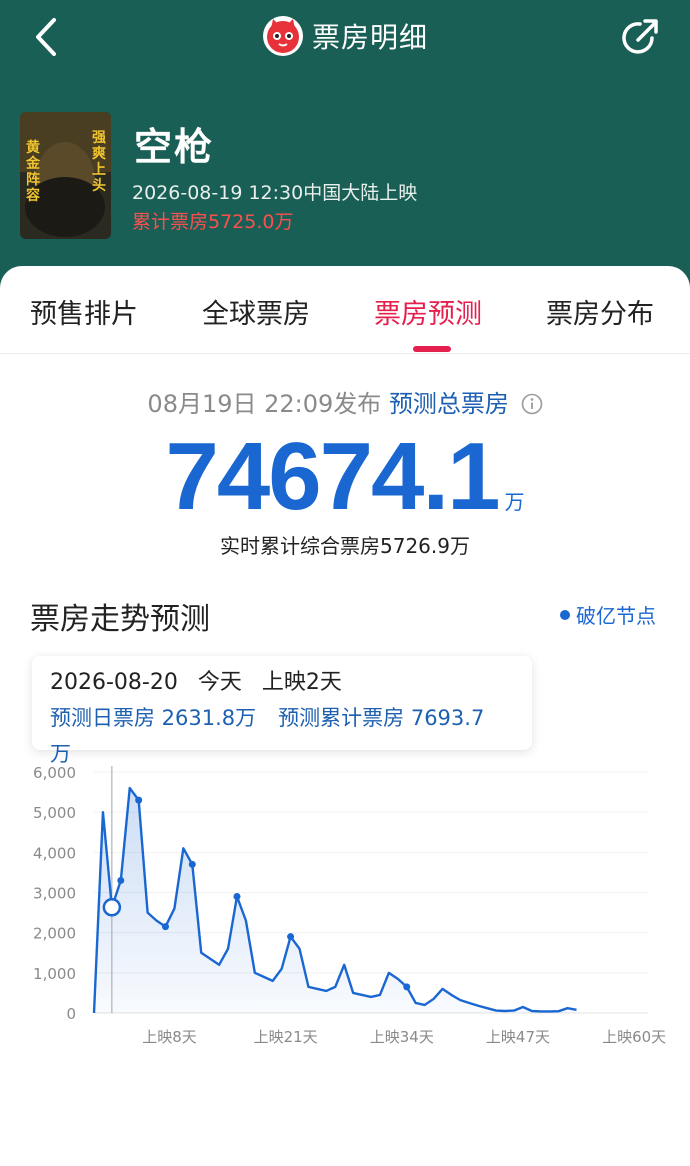 This screenshot has height=1166, width=690. What do you see at coordinates (54, 773) in the screenshot?
I see `y-tick-label: 6,000` at bounding box center [54, 773].